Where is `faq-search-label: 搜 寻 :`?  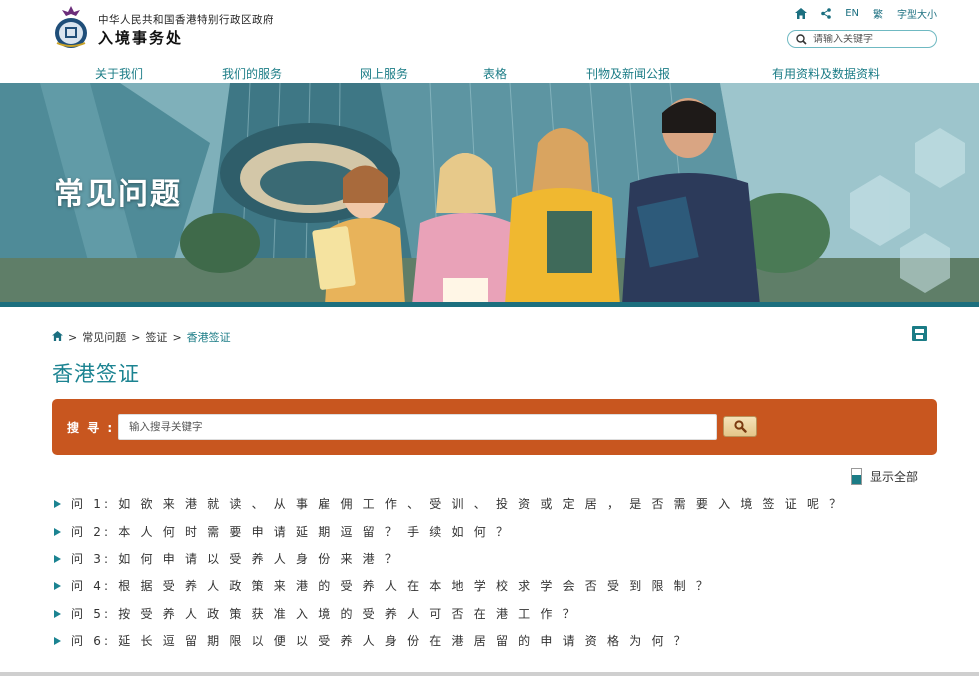
faq-search-label: 搜 寻 : is located at coordinates (91, 428).